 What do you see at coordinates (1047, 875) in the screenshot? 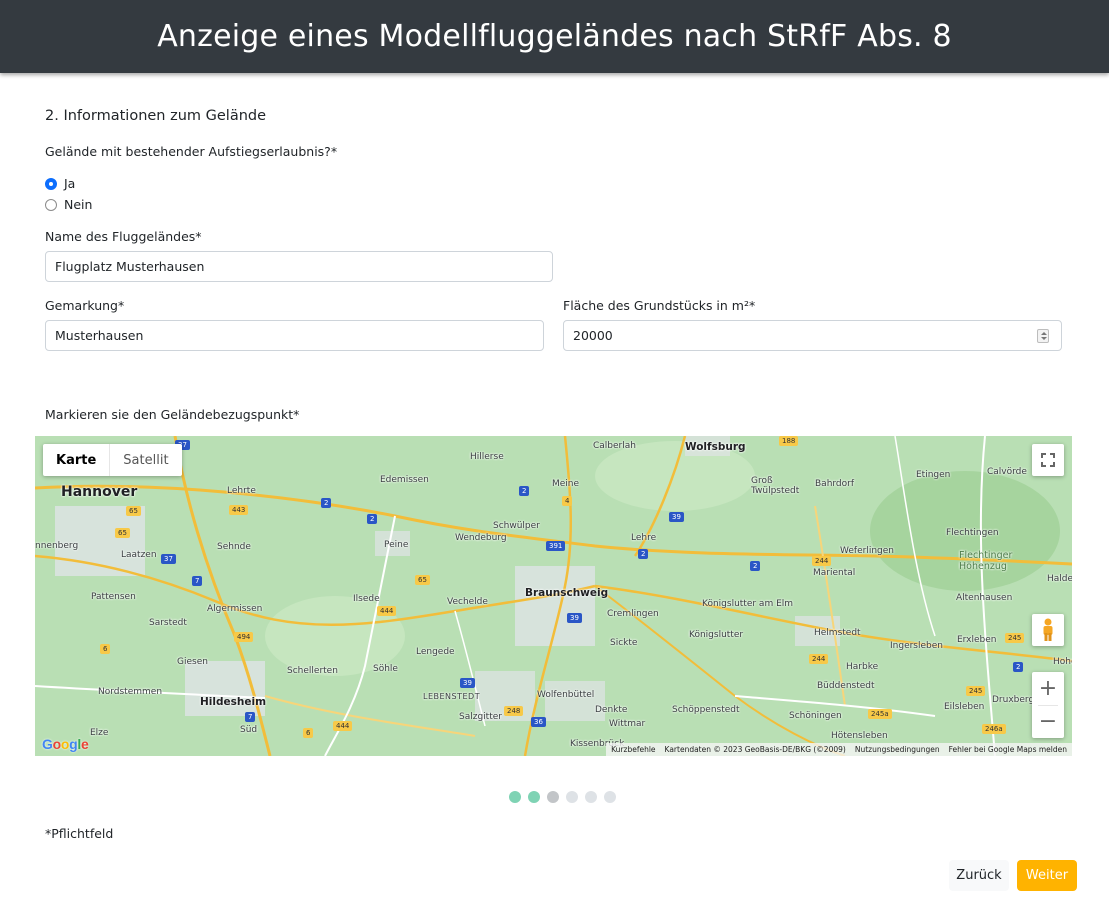
I see `next-button: Weiter` at bounding box center [1047, 875].